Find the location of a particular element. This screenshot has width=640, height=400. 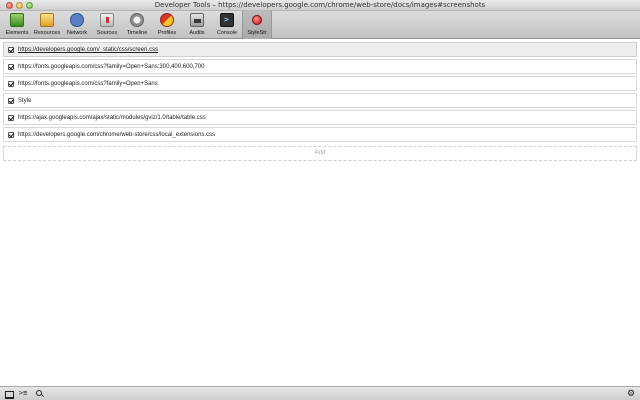

add-stylesheet-button: Add is located at coordinates (320, 153).